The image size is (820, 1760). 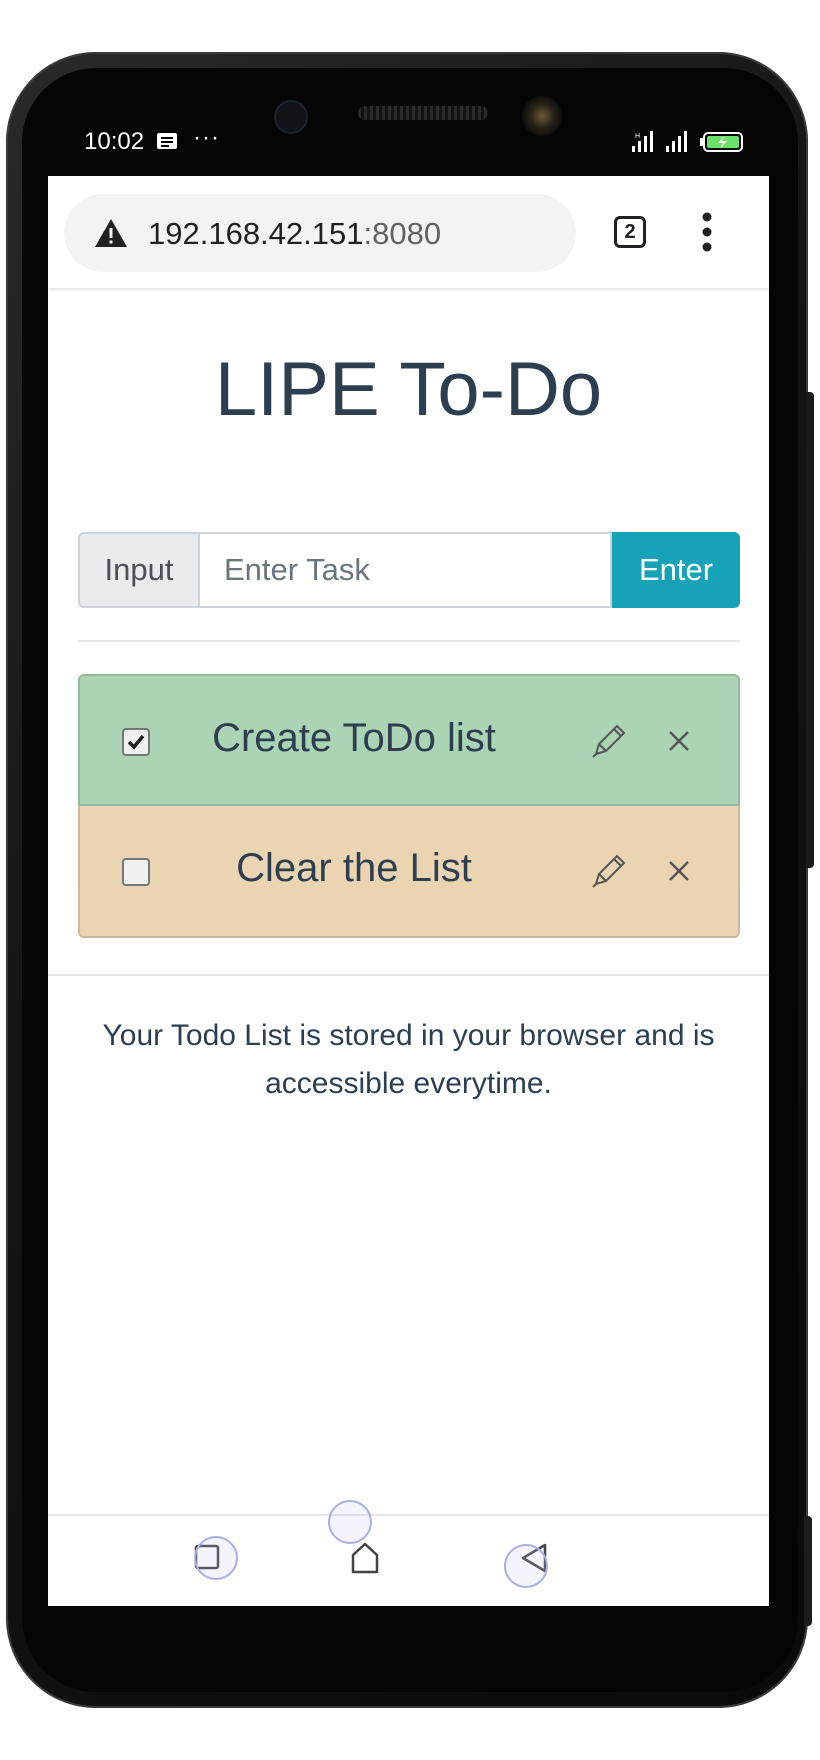 I want to click on more-notifications-icon: ···, so click(x=206, y=137).